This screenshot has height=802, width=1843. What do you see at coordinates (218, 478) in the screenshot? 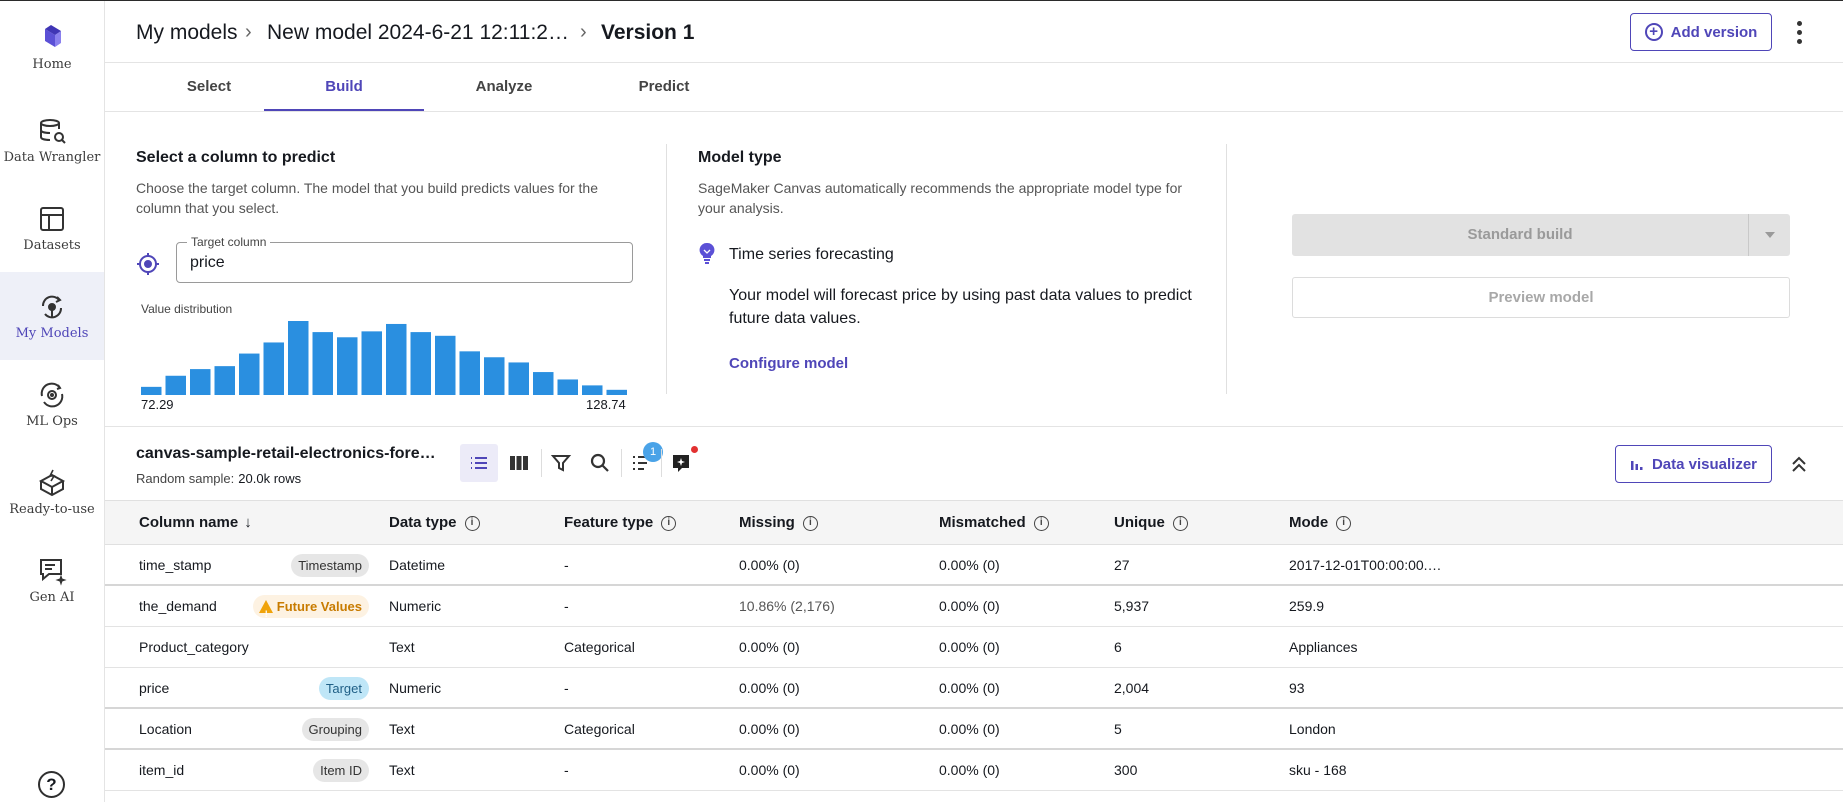
I see `sample-info: Random sample: 20.0k rows` at bounding box center [218, 478].